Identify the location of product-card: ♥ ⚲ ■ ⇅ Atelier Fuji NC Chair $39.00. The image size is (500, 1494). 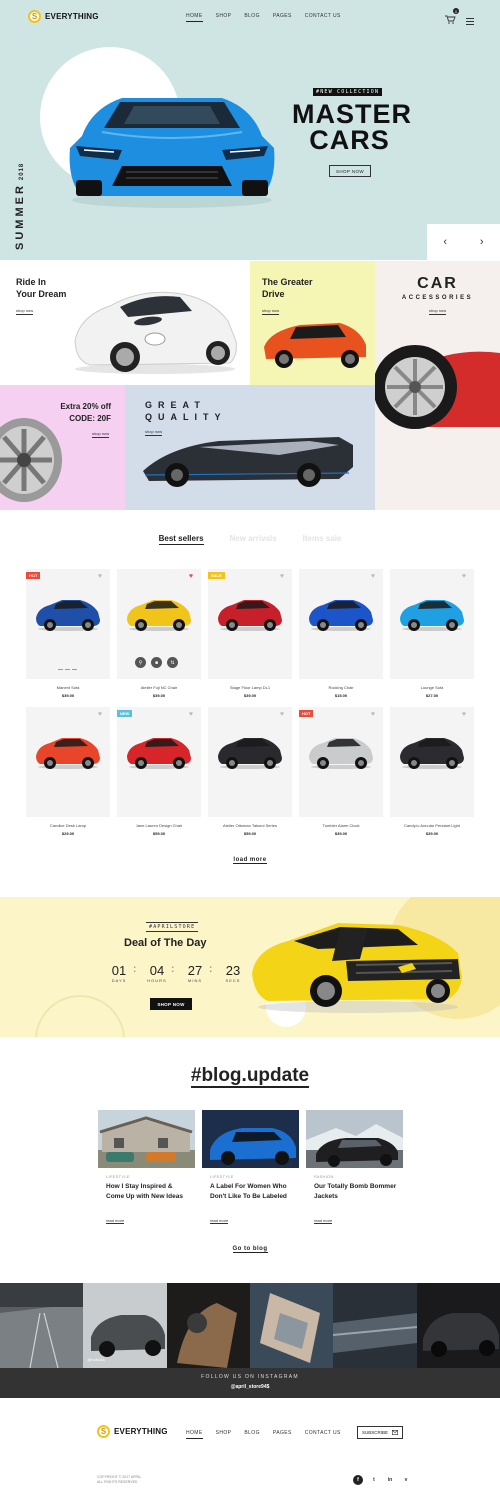
(159, 633).